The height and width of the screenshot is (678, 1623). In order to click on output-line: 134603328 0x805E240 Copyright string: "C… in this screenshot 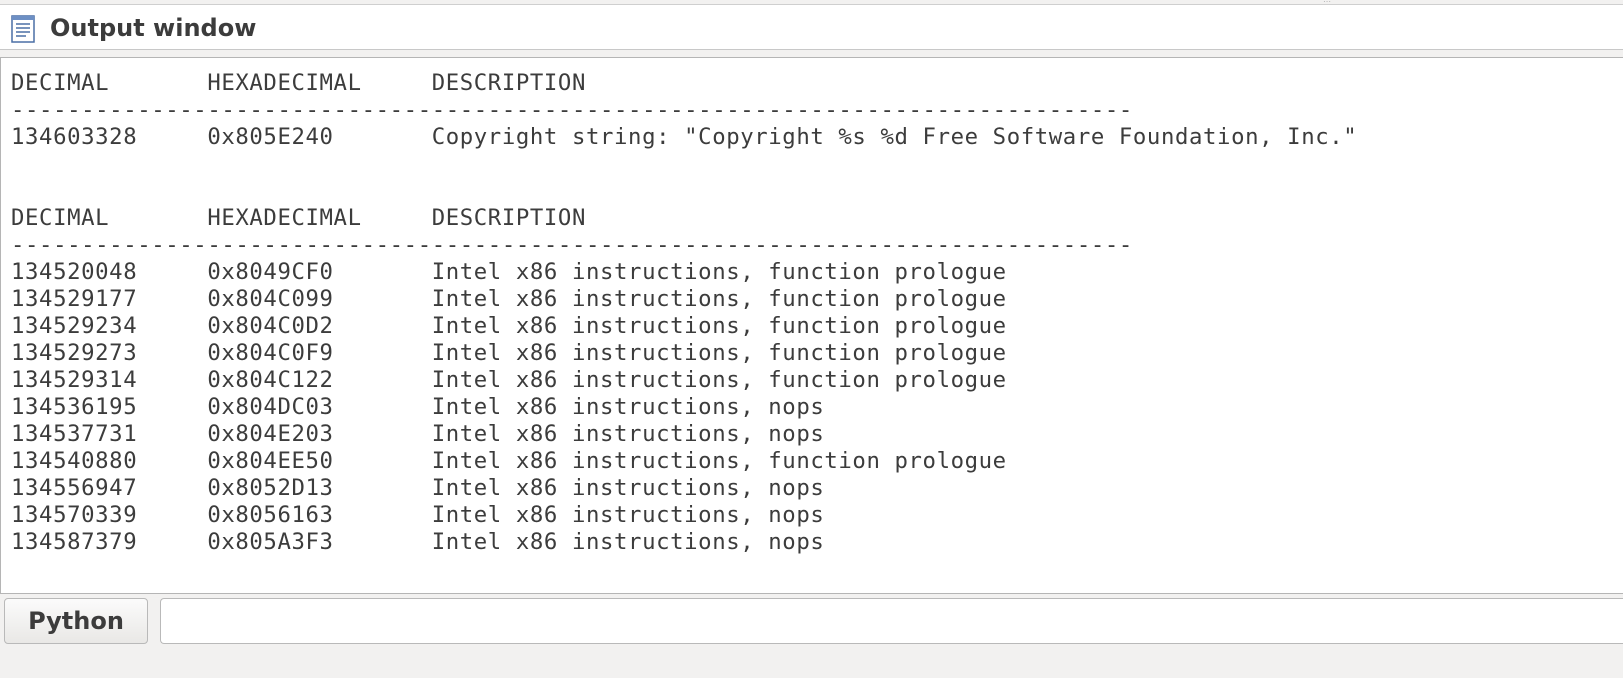, I will do `click(684, 137)`.